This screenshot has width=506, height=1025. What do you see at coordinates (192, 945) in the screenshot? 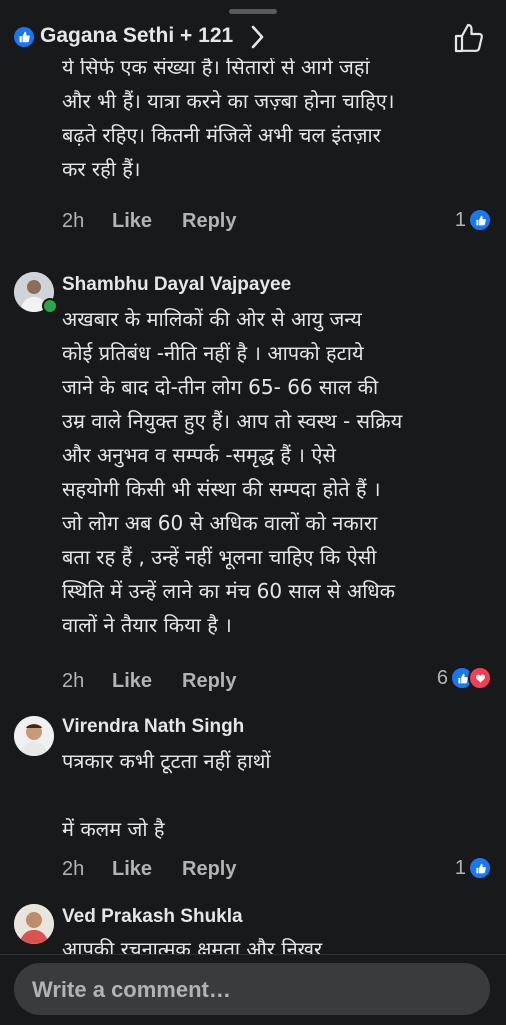
I see `comment-text: आपकी रचनात्मक क्षमता और निखर` at bounding box center [192, 945].